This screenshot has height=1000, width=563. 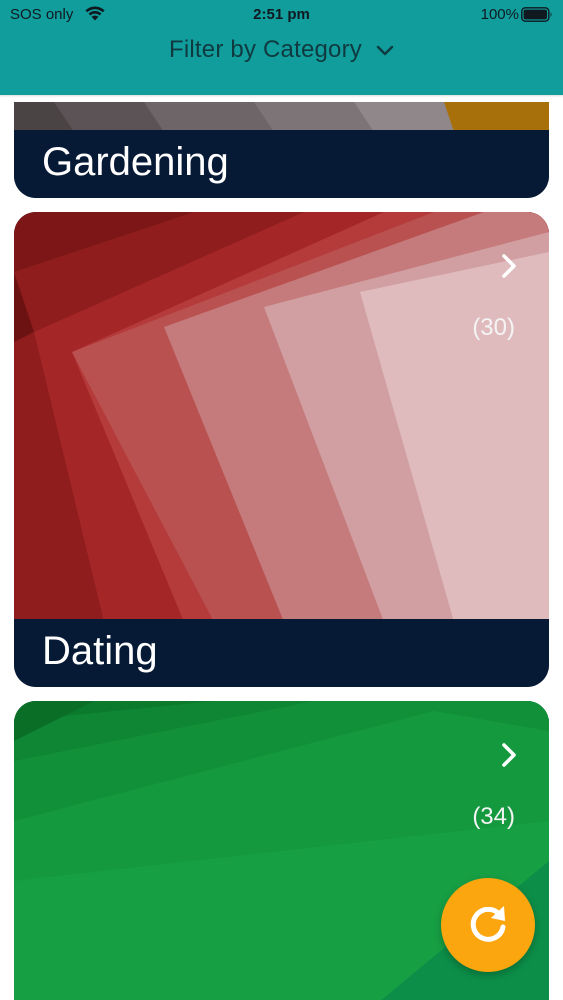 What do you see at coordinates (135, 162) in the screenshot?
I see `category-title: Gardening` at bounding box center [135, 162].